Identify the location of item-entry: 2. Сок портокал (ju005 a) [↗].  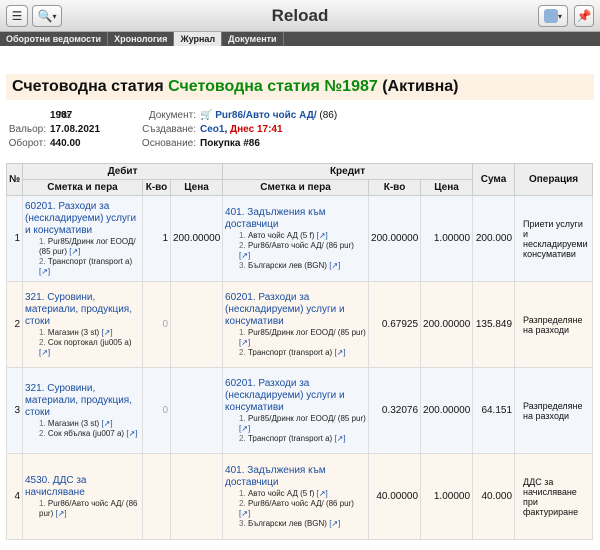
(82, 348).